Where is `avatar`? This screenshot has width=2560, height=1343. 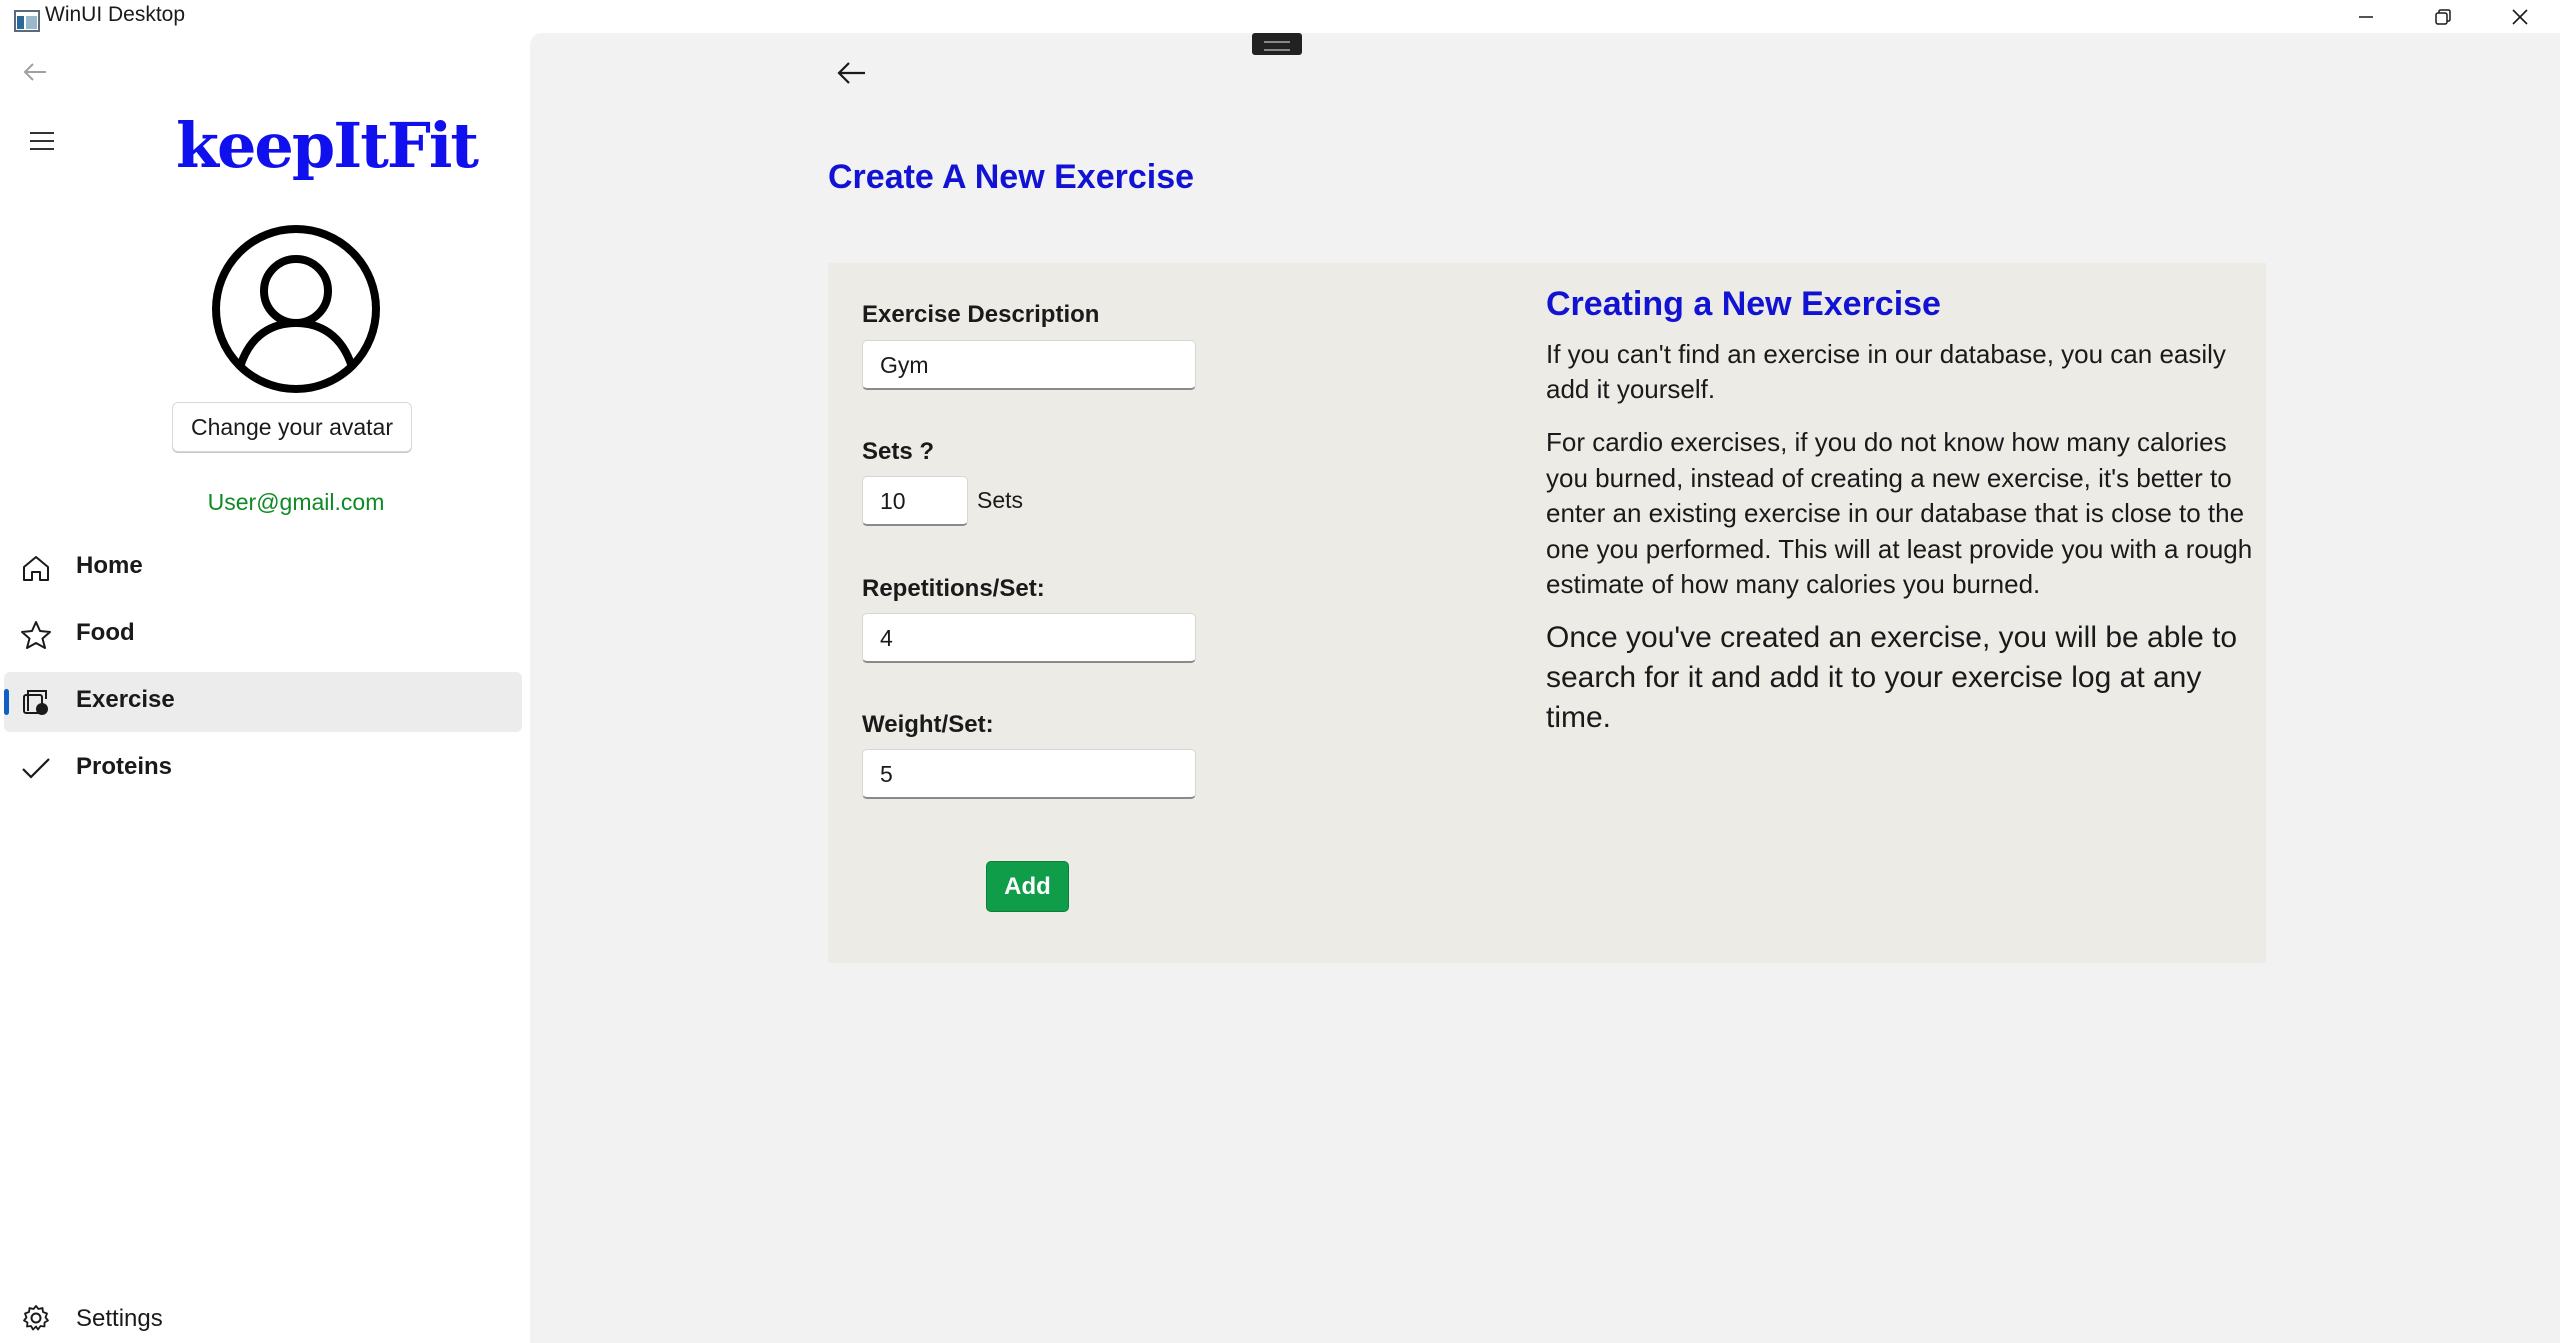 avatar is located at coordinates (296, 311).